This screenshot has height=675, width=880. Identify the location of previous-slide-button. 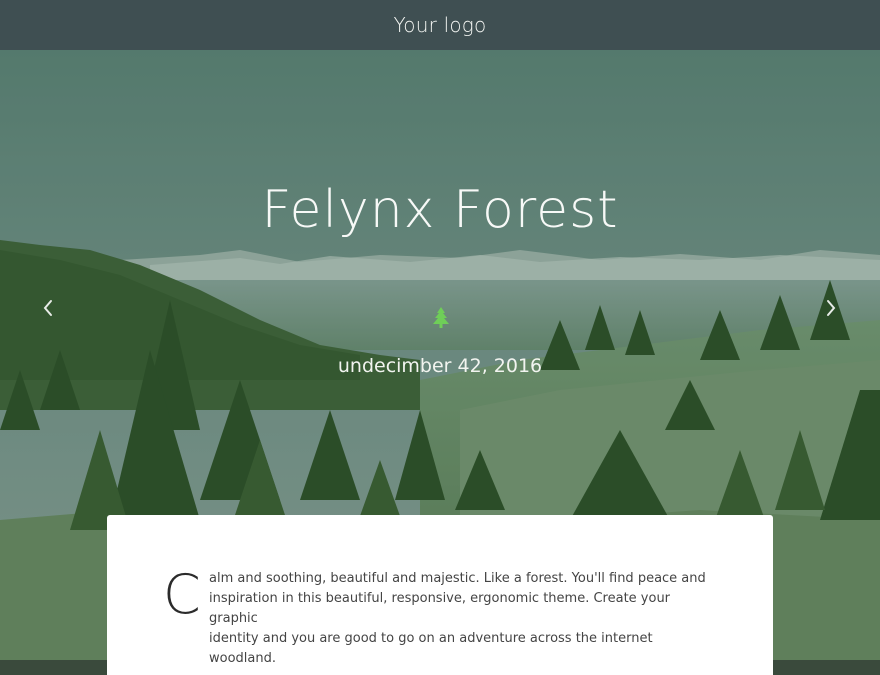
(48, 308).